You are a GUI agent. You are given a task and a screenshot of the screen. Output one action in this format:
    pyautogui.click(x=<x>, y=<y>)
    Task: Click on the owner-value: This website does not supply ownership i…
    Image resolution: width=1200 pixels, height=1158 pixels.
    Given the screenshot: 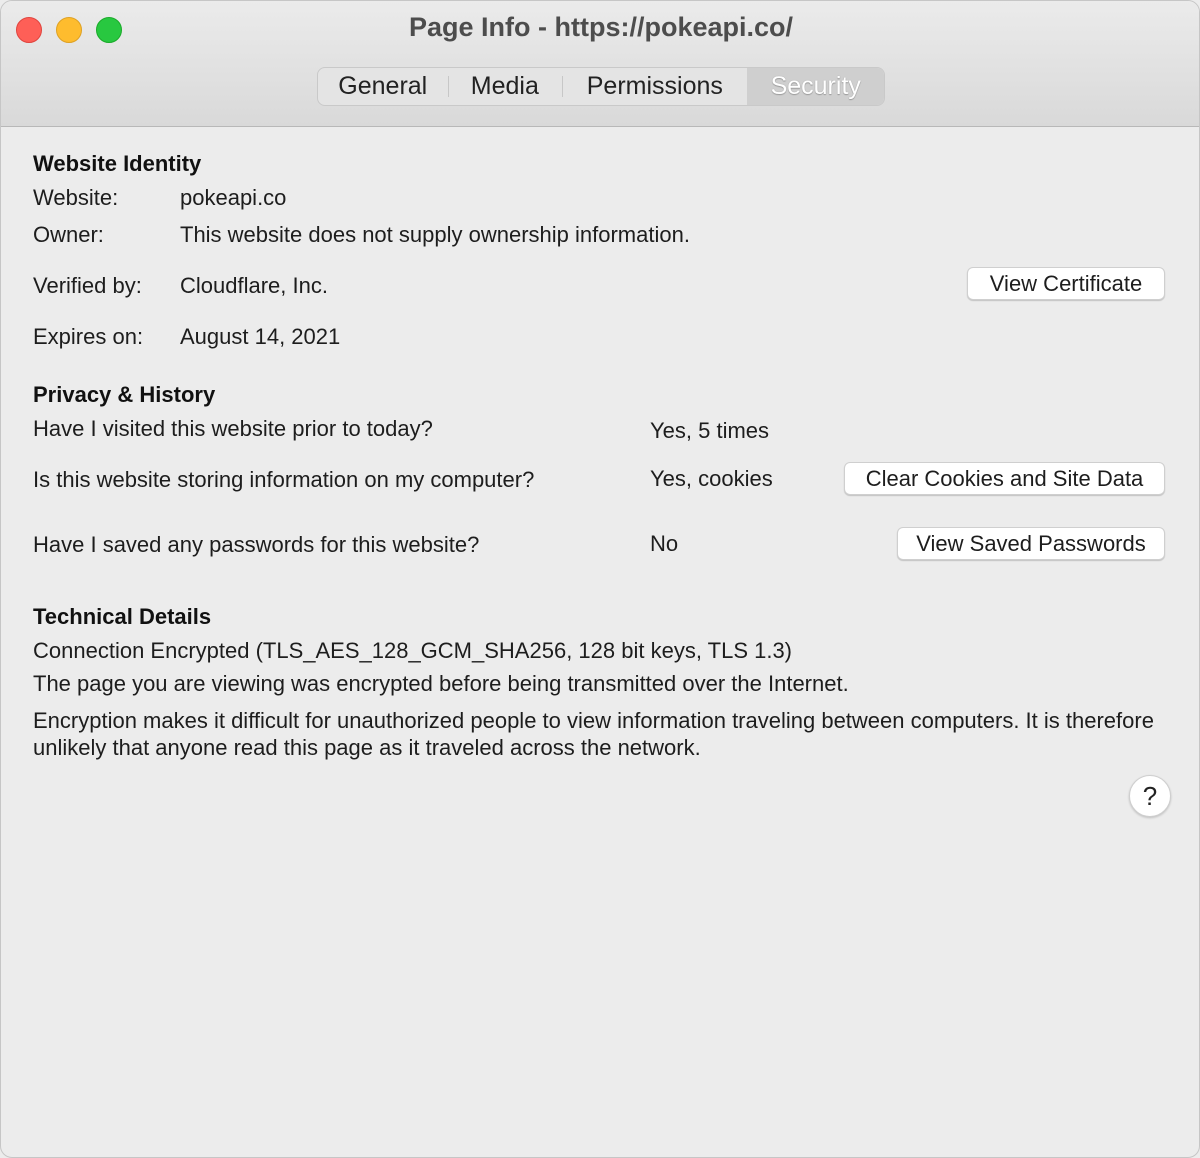 What is the action you would take?
    pyautogui.click(x=435, y=234)
    